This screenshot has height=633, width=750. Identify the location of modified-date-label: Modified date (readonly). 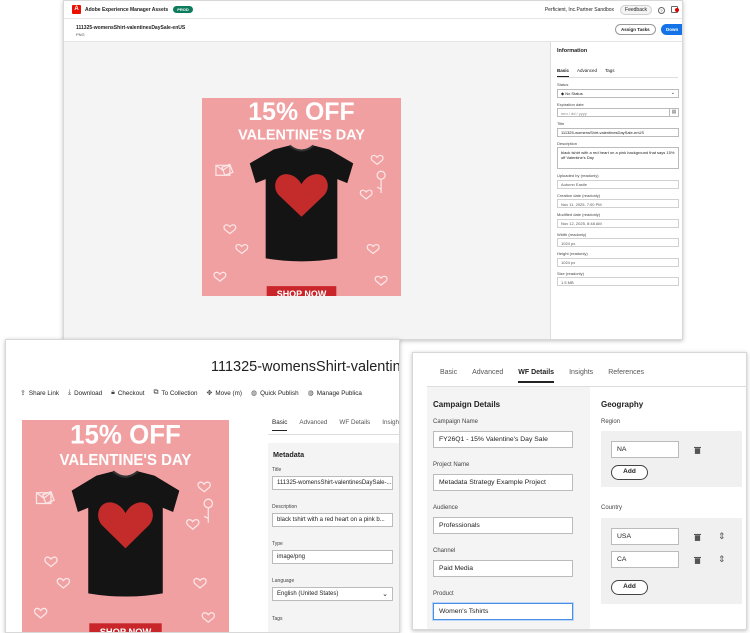
(579, 214).